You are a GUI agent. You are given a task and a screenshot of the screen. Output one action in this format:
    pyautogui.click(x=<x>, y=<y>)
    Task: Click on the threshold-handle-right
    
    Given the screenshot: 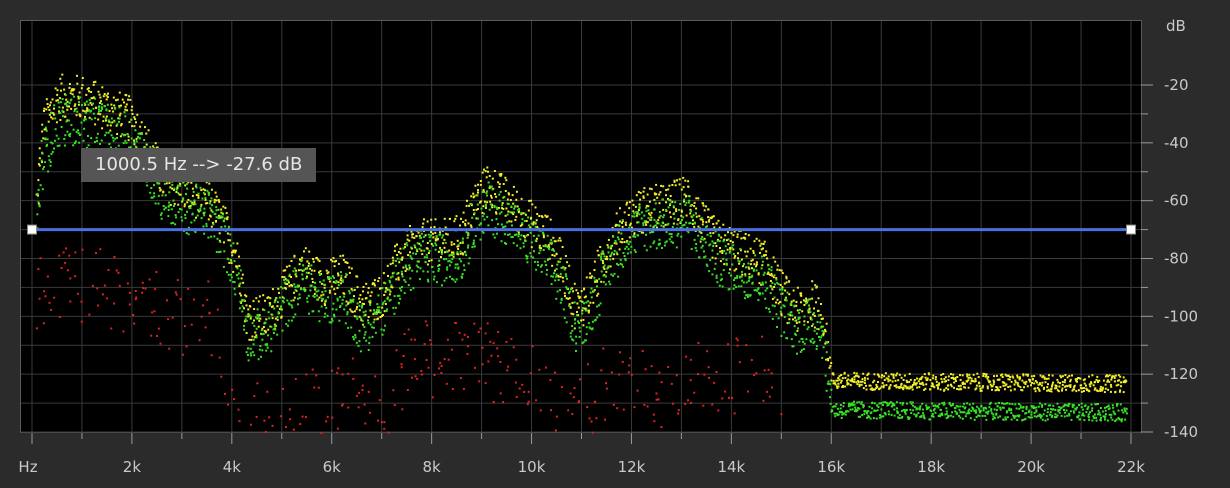 What is the action you would take?
    pyautogui.click(x=1131, y=229)
    